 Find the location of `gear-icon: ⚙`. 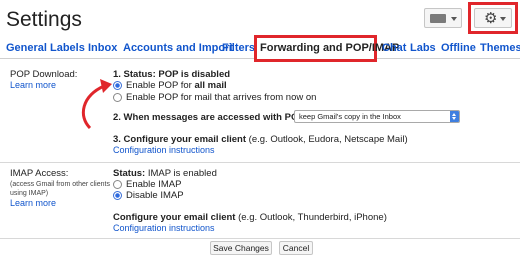

gear-icon: ⚙ is located at coordinates (491, 18).